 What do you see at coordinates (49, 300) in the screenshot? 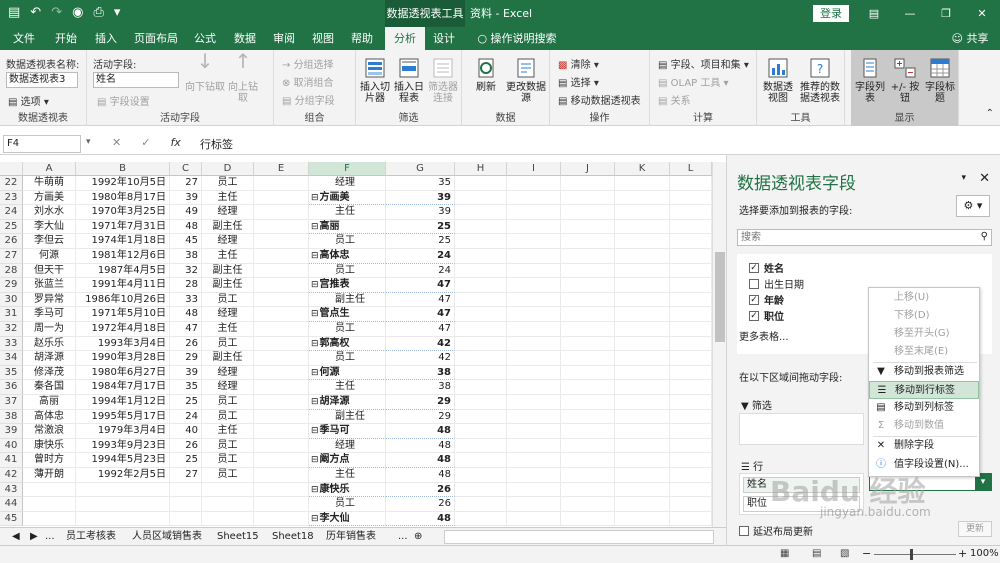
I see `cell: 罗异常` at bounding box center [49, 300].